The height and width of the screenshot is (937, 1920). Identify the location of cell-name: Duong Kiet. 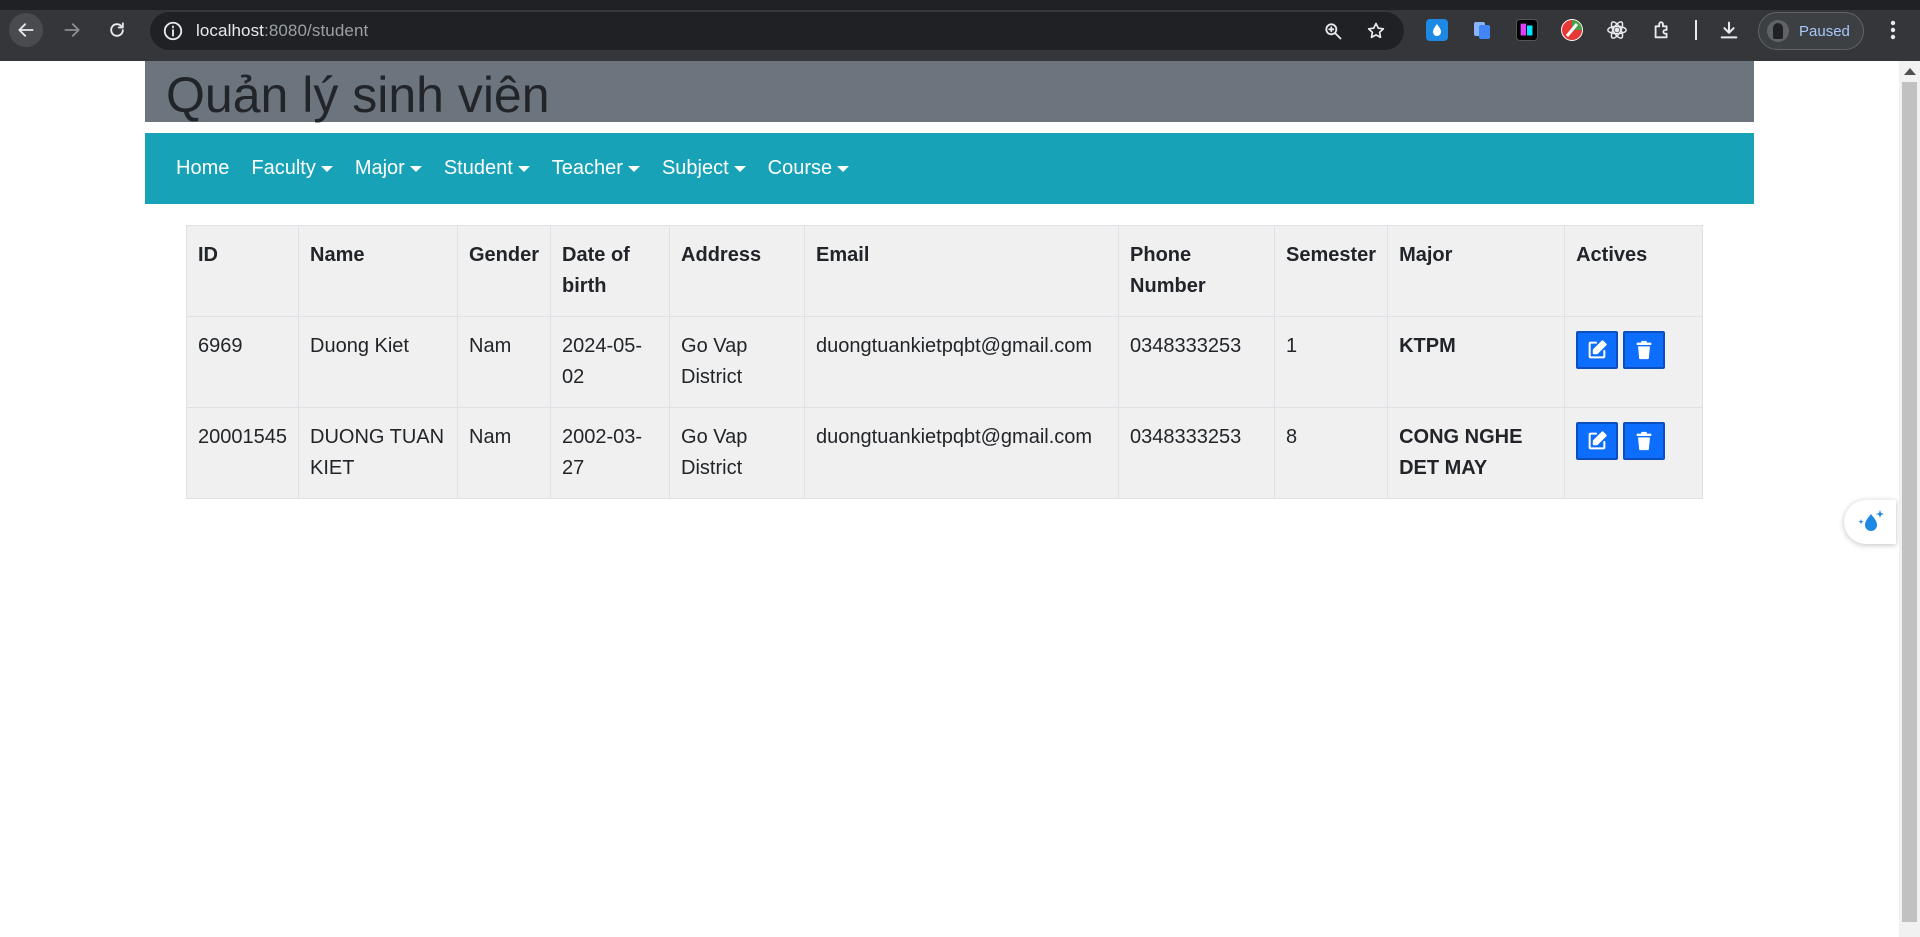
(378, 362).